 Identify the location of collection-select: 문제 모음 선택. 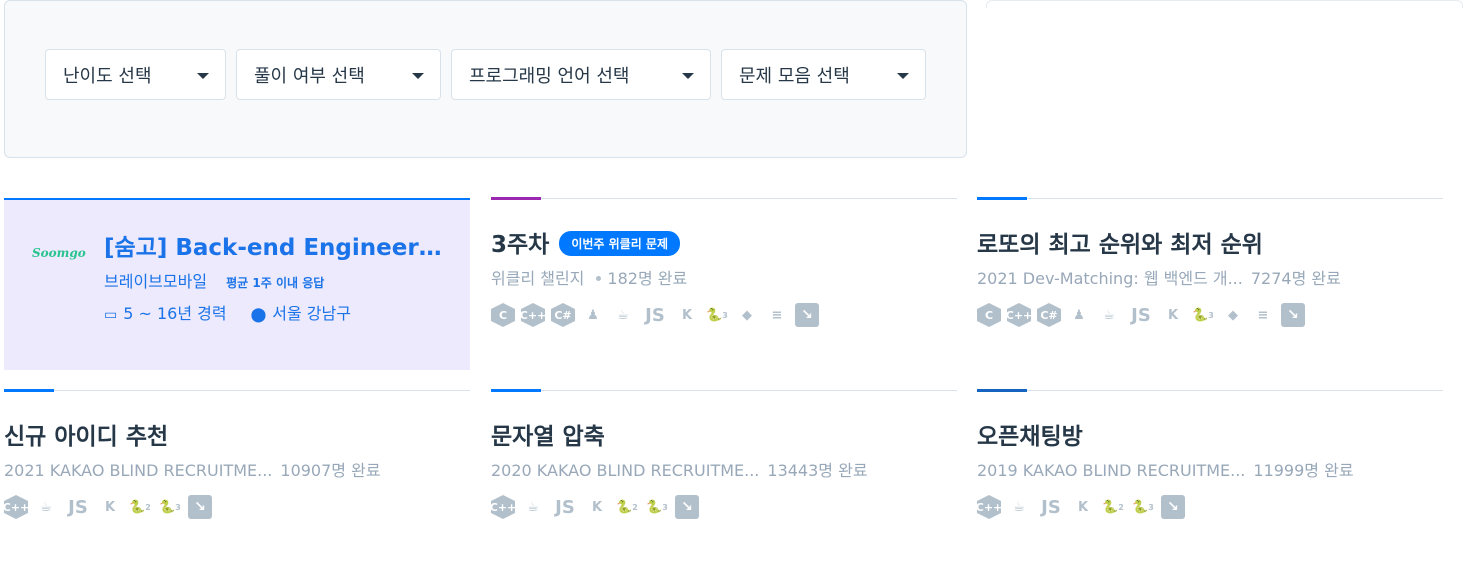
(823, 74).